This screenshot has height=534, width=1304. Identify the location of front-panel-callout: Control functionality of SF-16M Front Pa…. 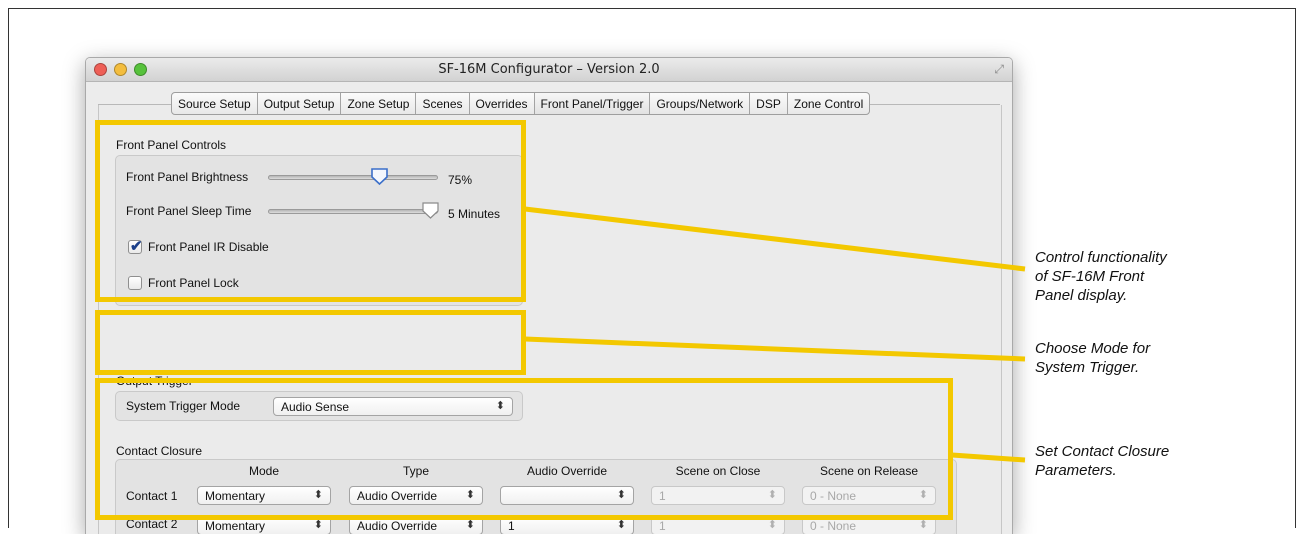
(1101, 276).